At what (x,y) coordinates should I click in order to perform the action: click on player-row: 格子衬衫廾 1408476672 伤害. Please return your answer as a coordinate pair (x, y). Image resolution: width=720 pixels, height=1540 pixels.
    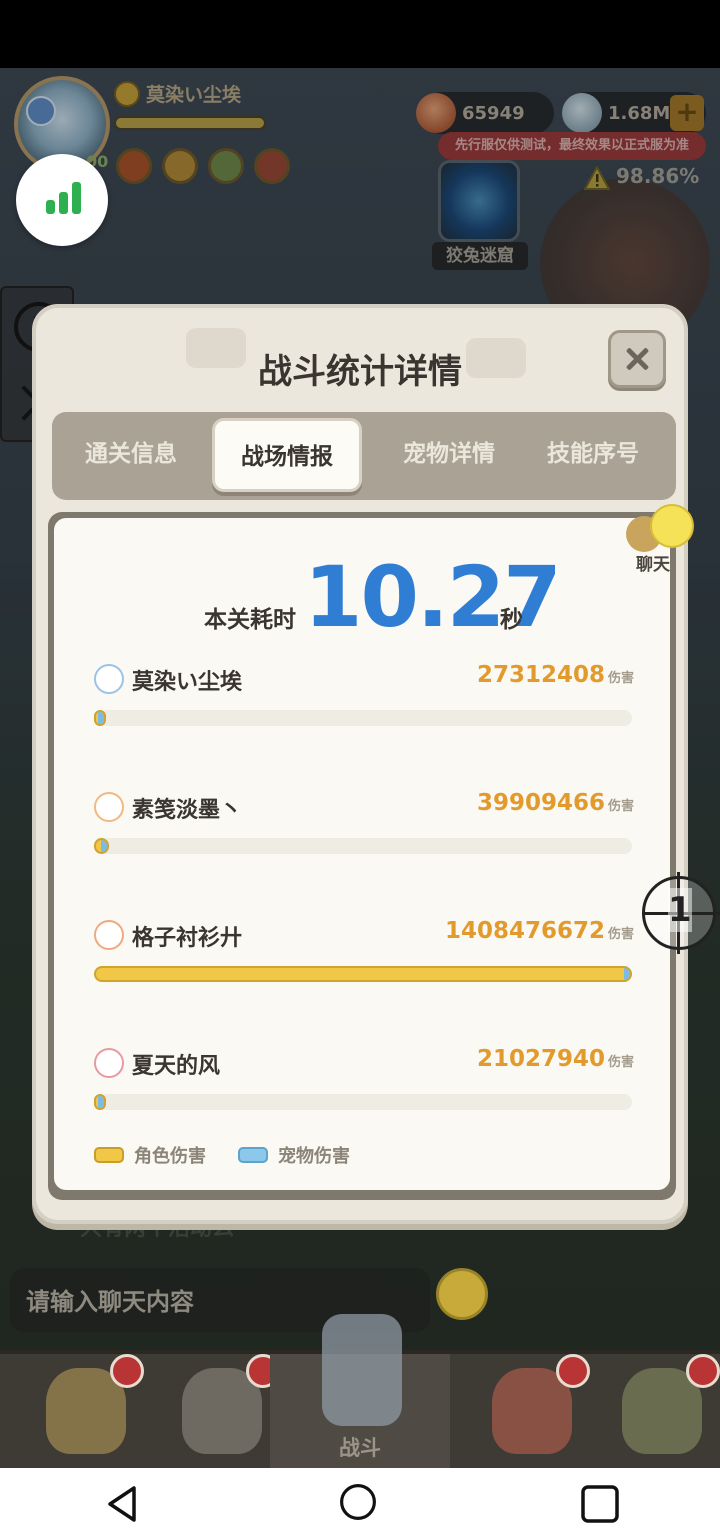
    Looking at the image, I should click on (364, 958).